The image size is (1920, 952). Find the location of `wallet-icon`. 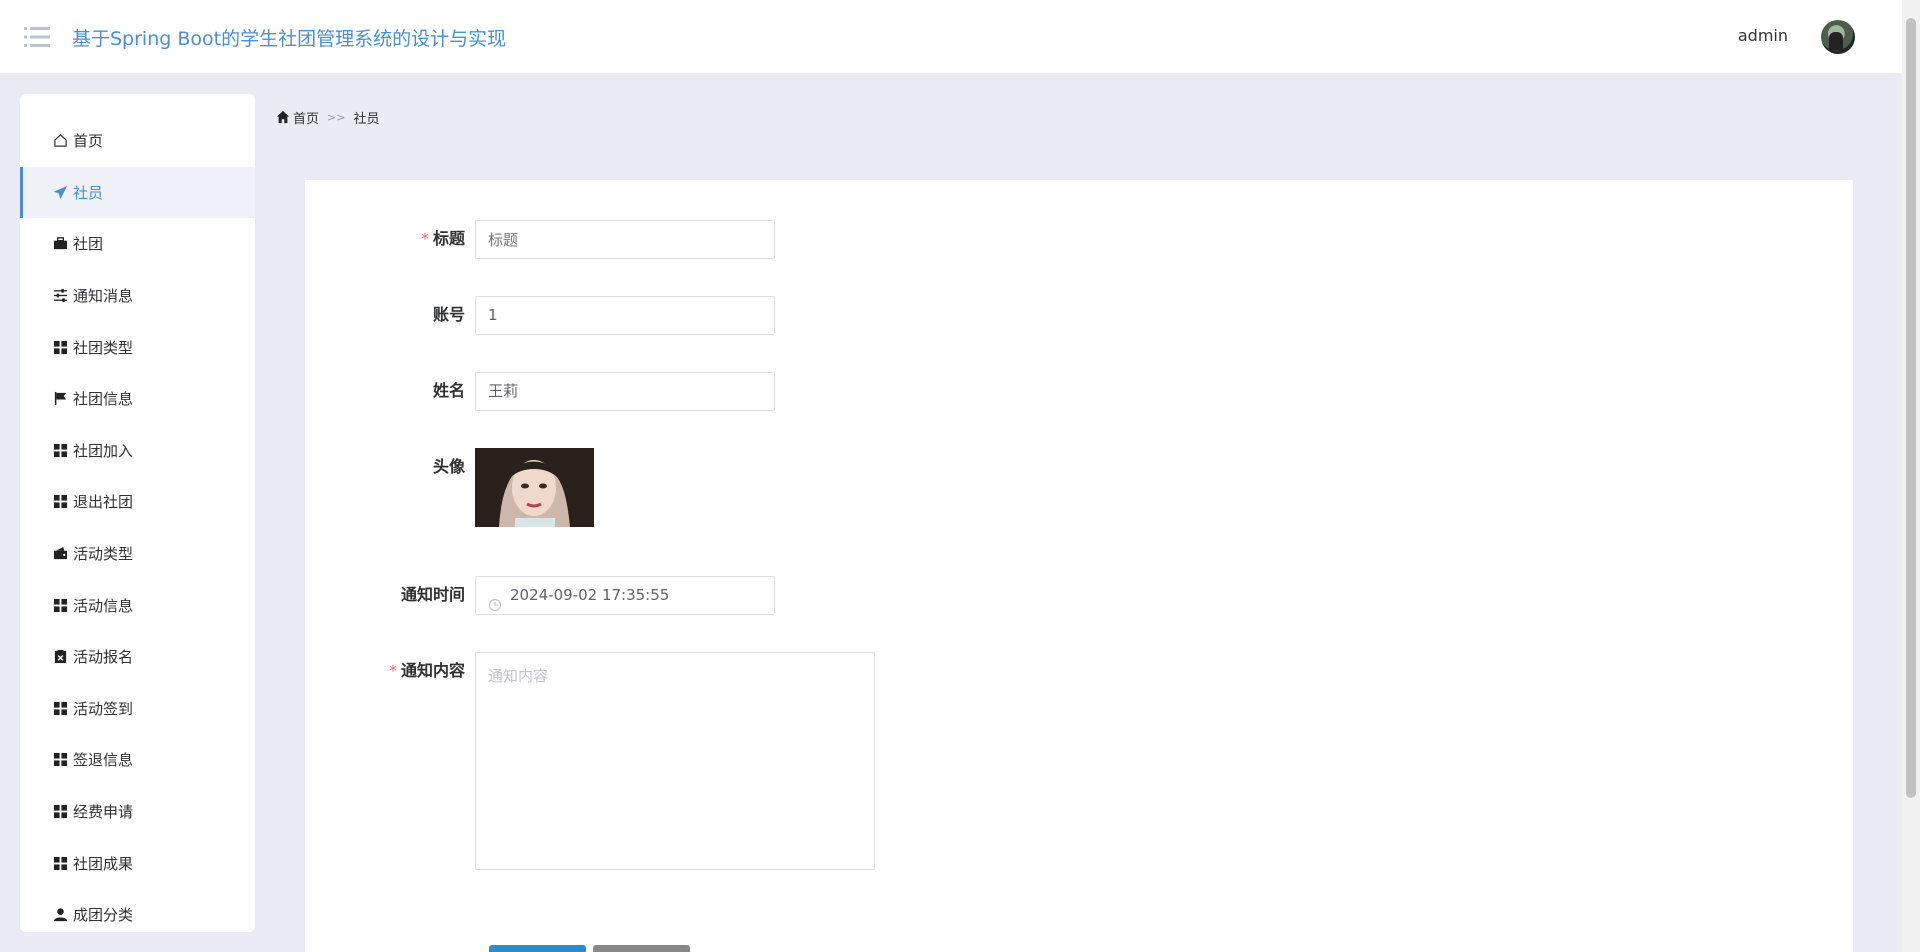

wallet-icon is located at coordinates (60, 554).